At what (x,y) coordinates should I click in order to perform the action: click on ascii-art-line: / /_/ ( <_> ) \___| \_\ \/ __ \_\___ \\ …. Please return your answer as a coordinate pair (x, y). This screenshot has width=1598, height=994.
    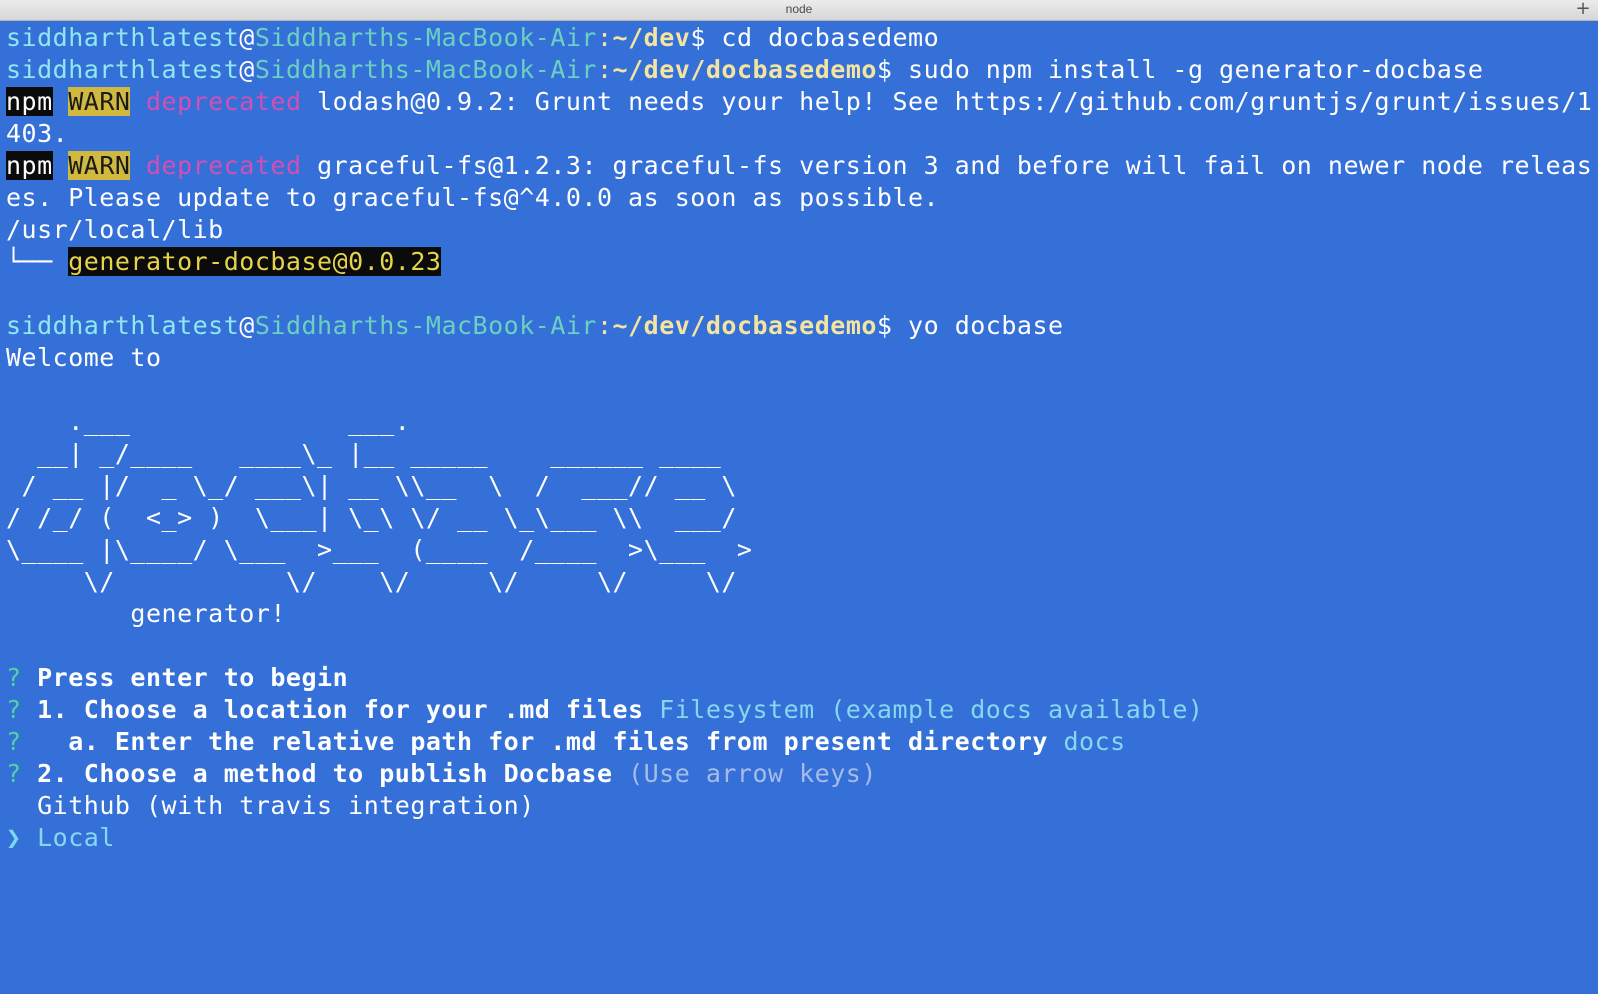
    Looking at the image, I should click on (371, 517).